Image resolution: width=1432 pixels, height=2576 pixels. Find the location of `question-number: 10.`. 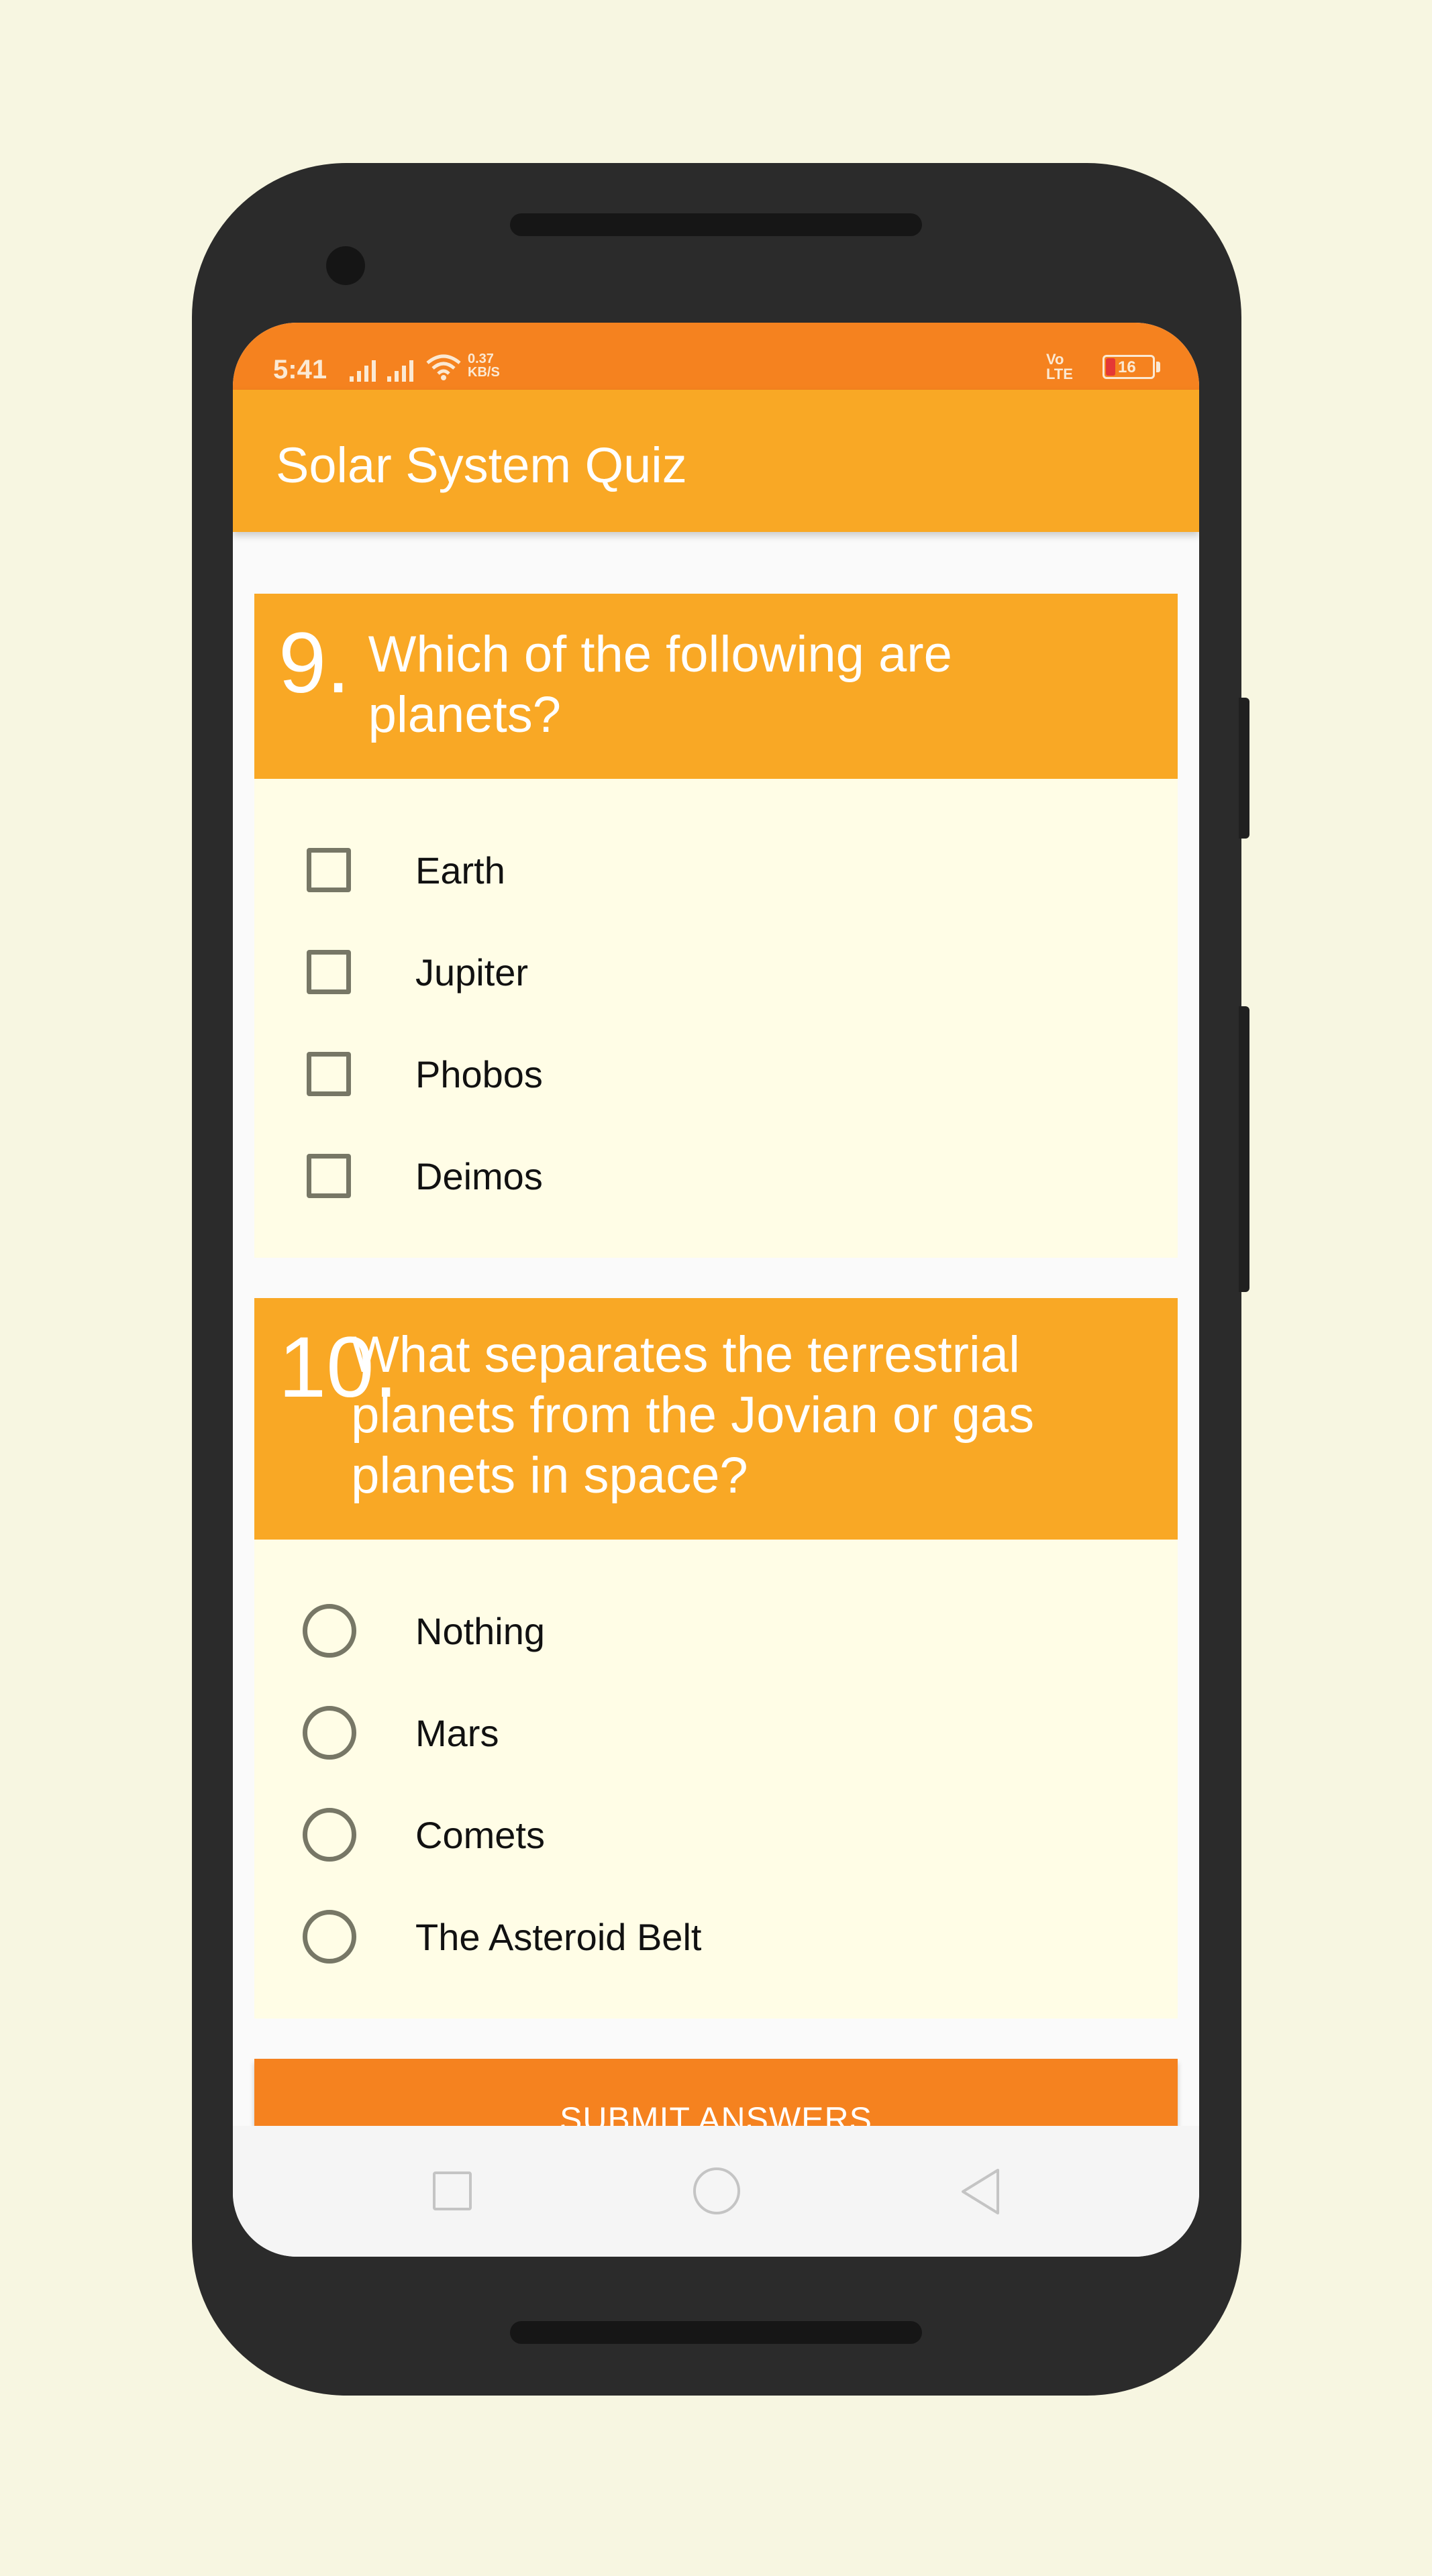

question-number: 10. is located at coordinates (338, 1367).